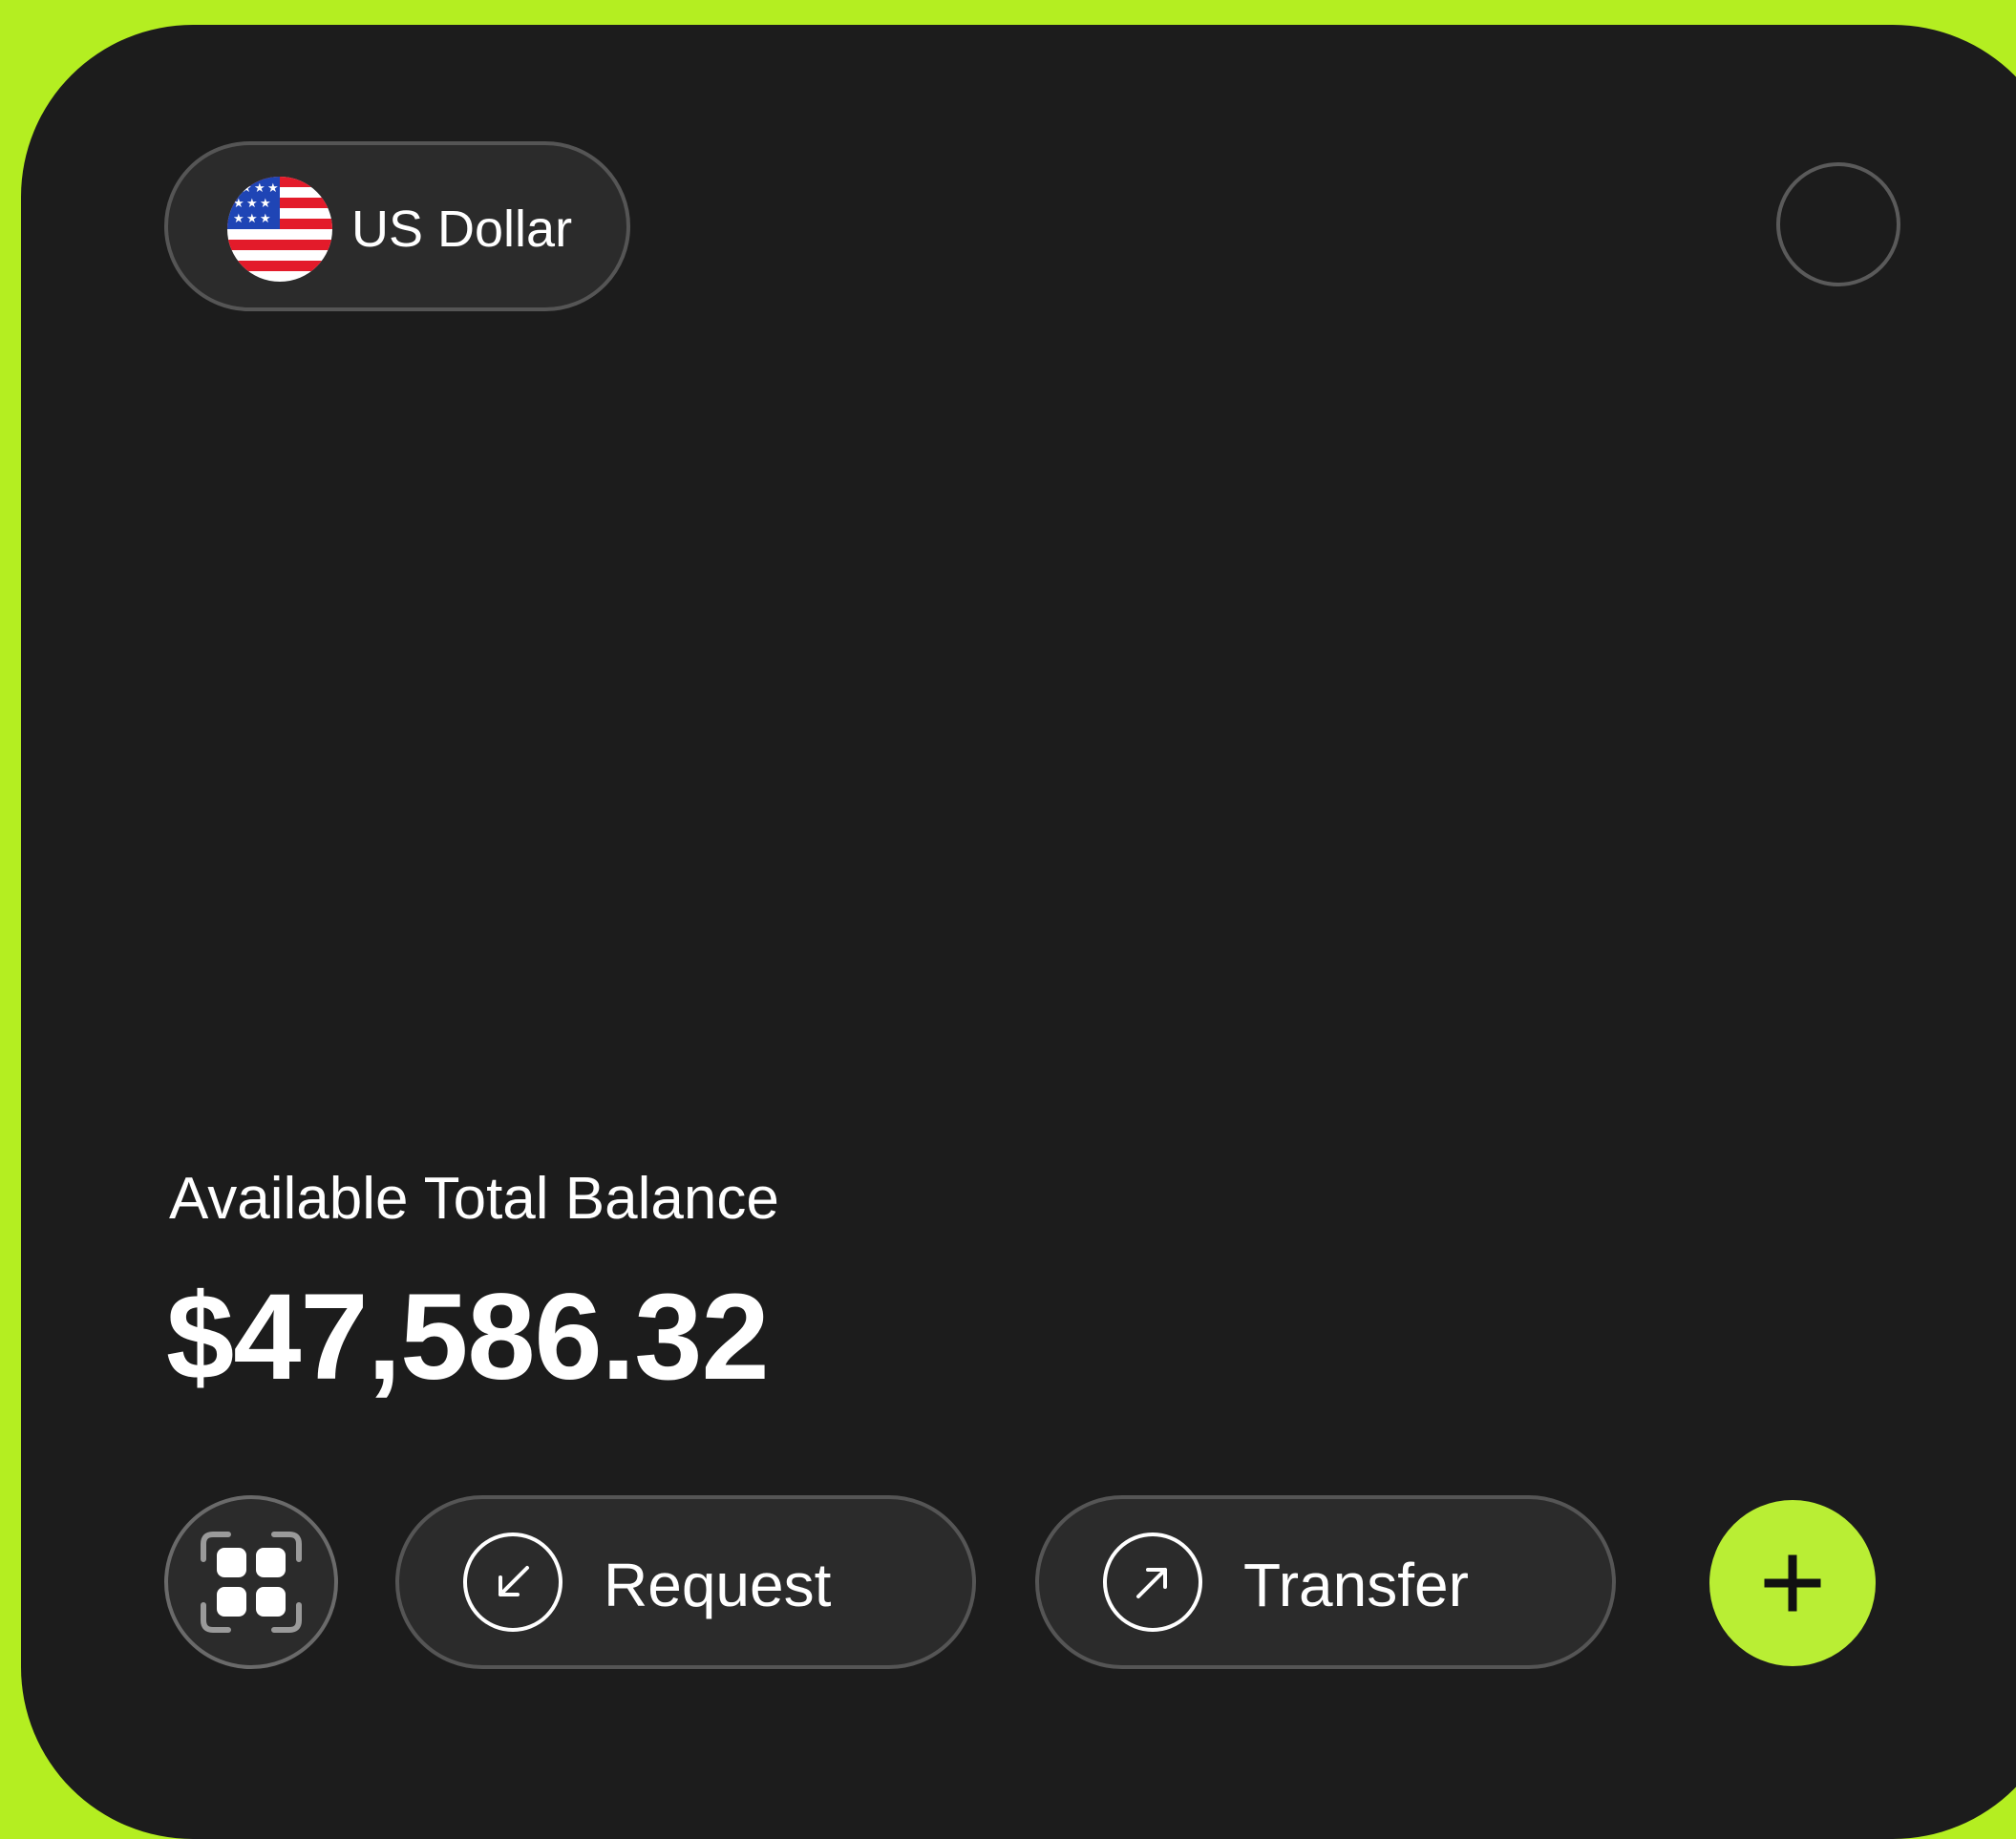 This screenshot has height=1839, width=2016. I want to click on add-button, so click(1792, 1583).